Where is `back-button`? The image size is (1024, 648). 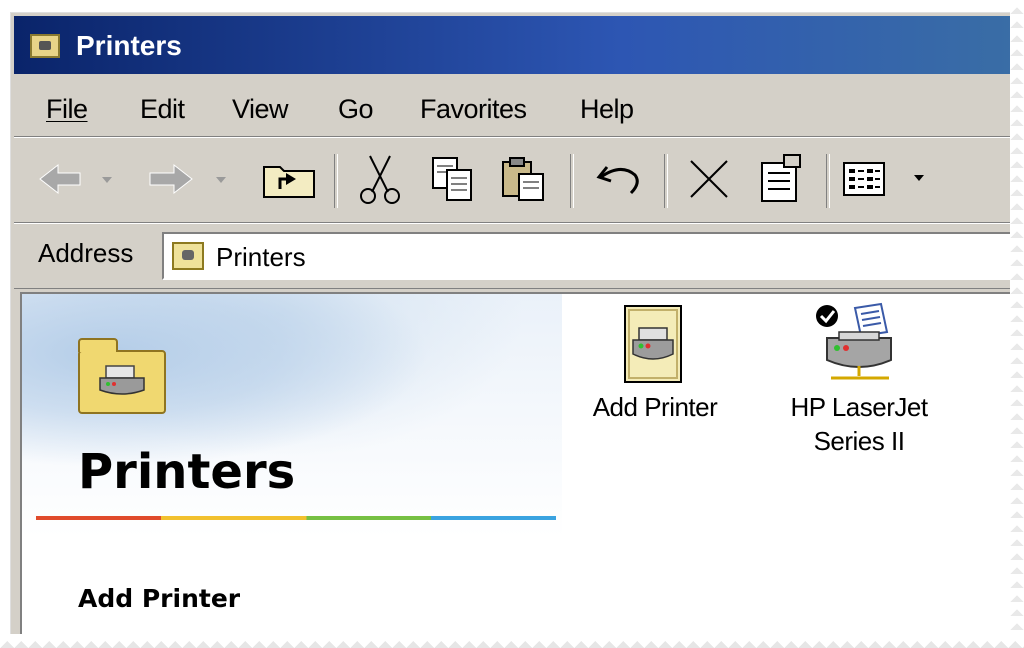 back-button is located at coordinates (77, 179).